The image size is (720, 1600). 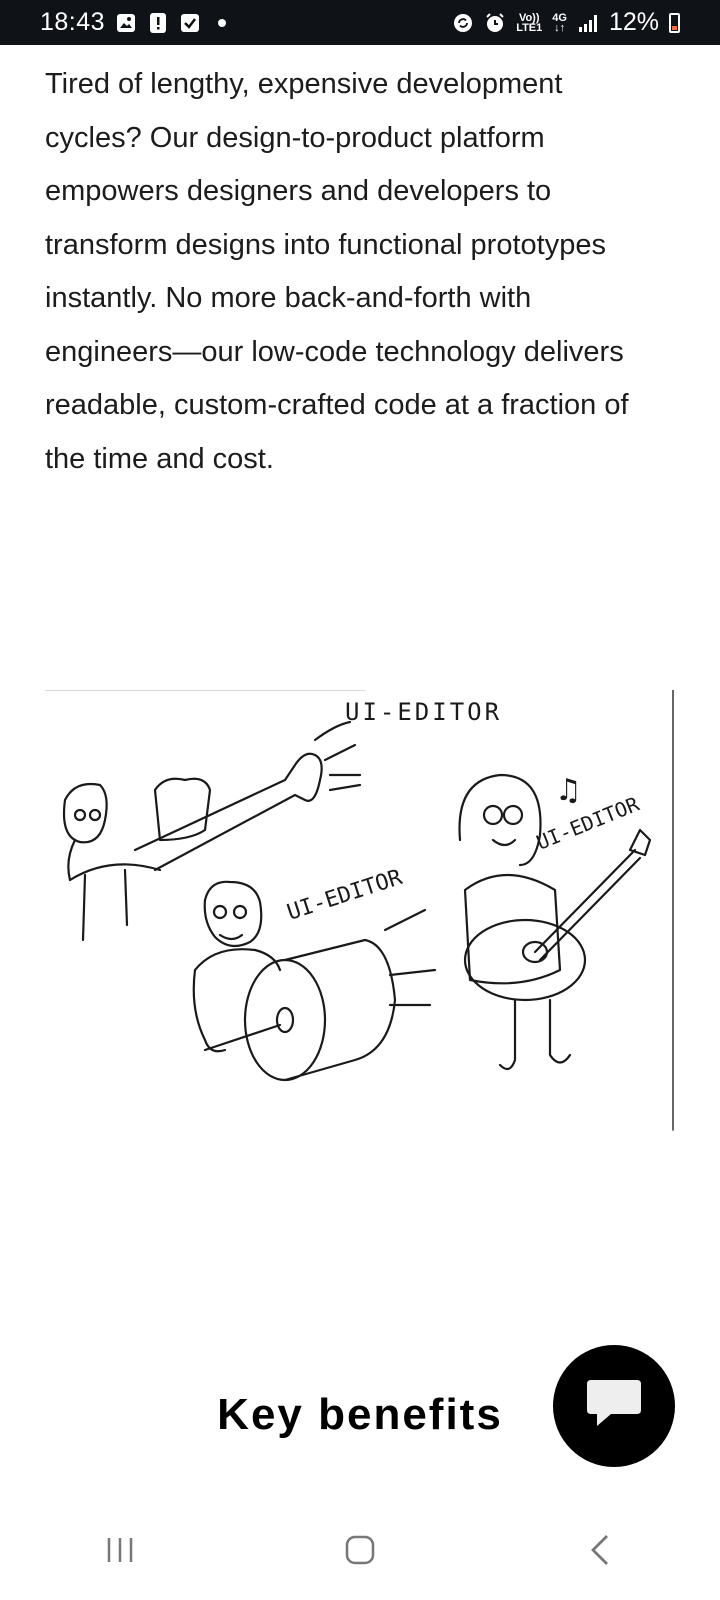 I want to click on network-type: 4G ↓↑, so click(x=559, y=22).